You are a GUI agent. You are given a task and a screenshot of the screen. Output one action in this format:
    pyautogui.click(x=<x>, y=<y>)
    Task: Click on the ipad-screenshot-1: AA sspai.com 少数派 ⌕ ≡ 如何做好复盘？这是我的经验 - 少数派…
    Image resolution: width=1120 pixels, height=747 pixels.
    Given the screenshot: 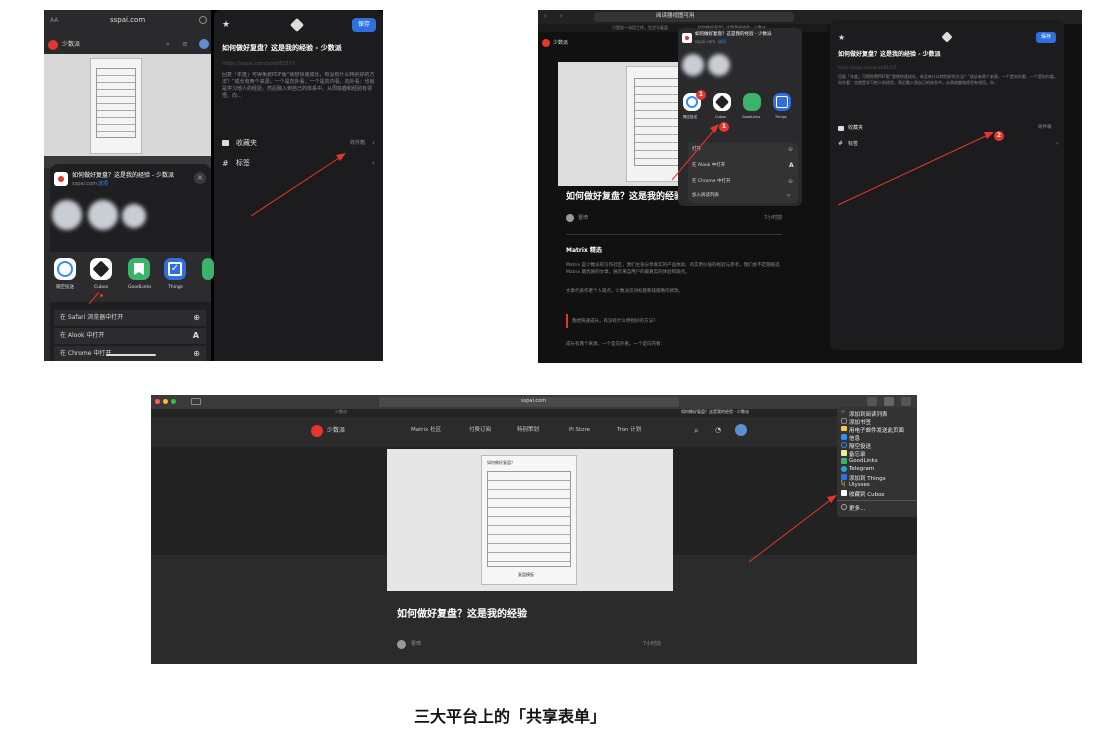 What is the action you would take?
    pyautogui.click(x=213, y=185)
    